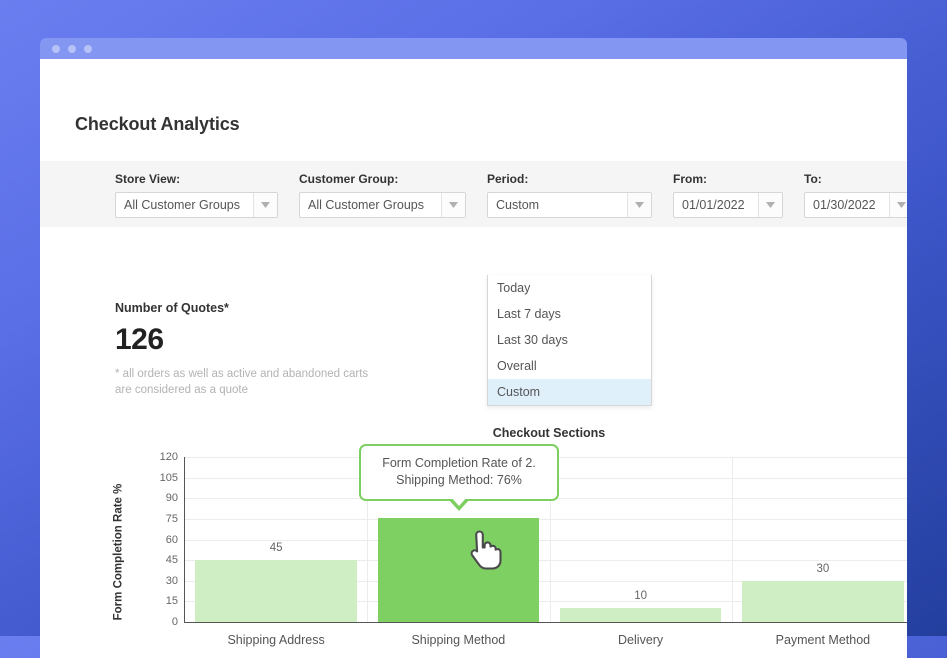  I want to click on page-title: Checkout Analytics, so click(157, 124).